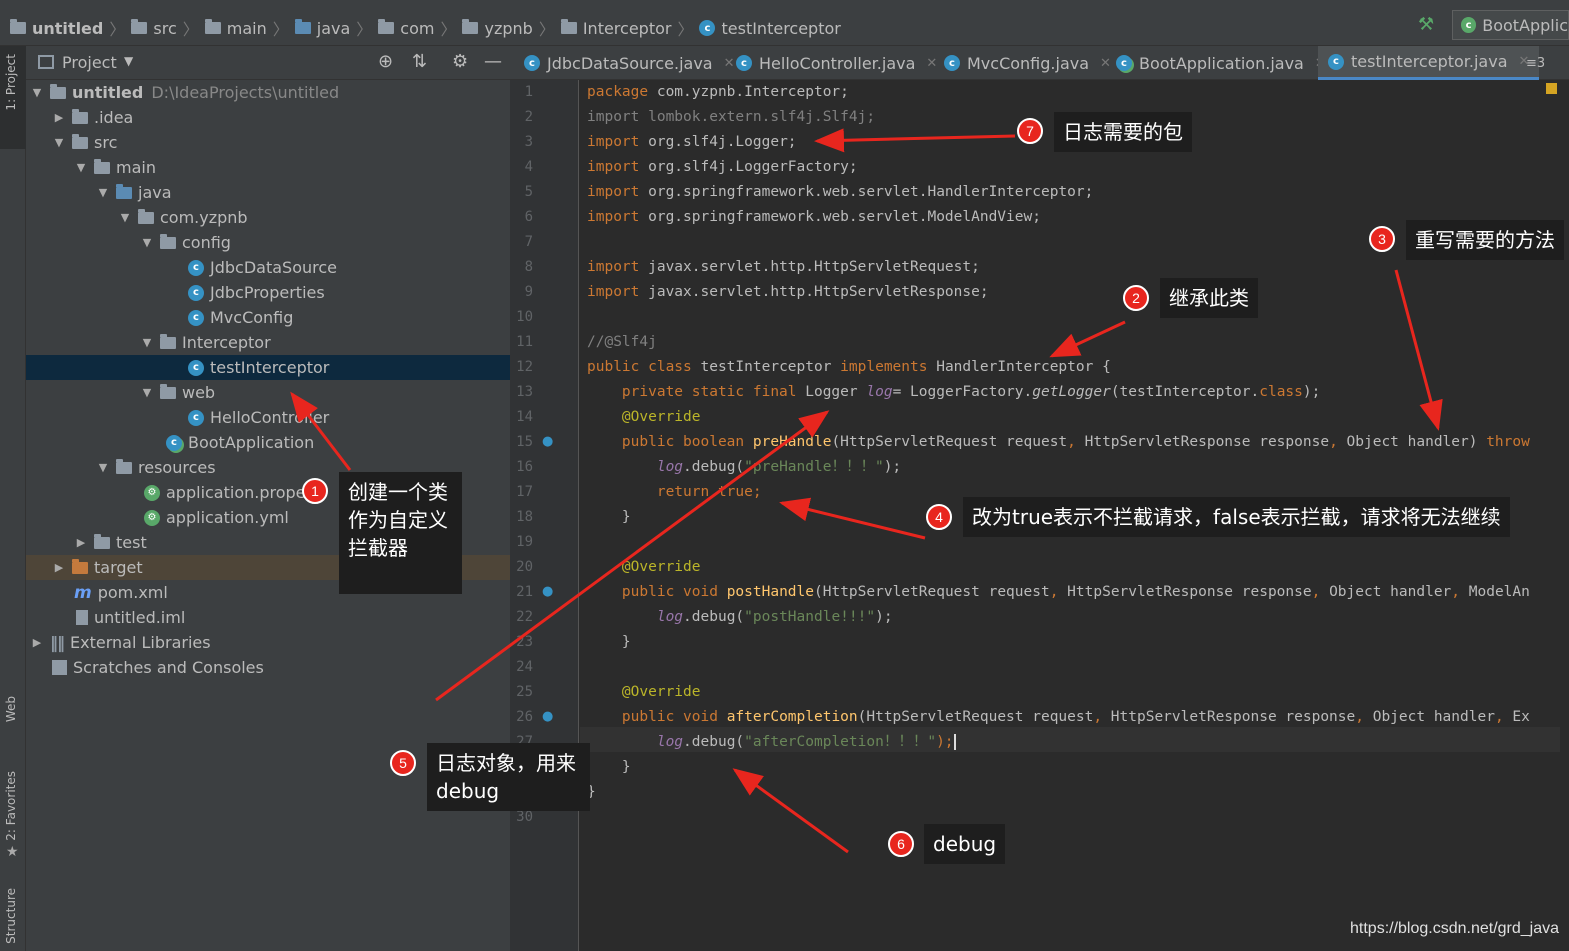  What do you see at coordinates (89, 62) in the screenshot?
I see `project-panel-title: Project` at bounding box center [89, 62].